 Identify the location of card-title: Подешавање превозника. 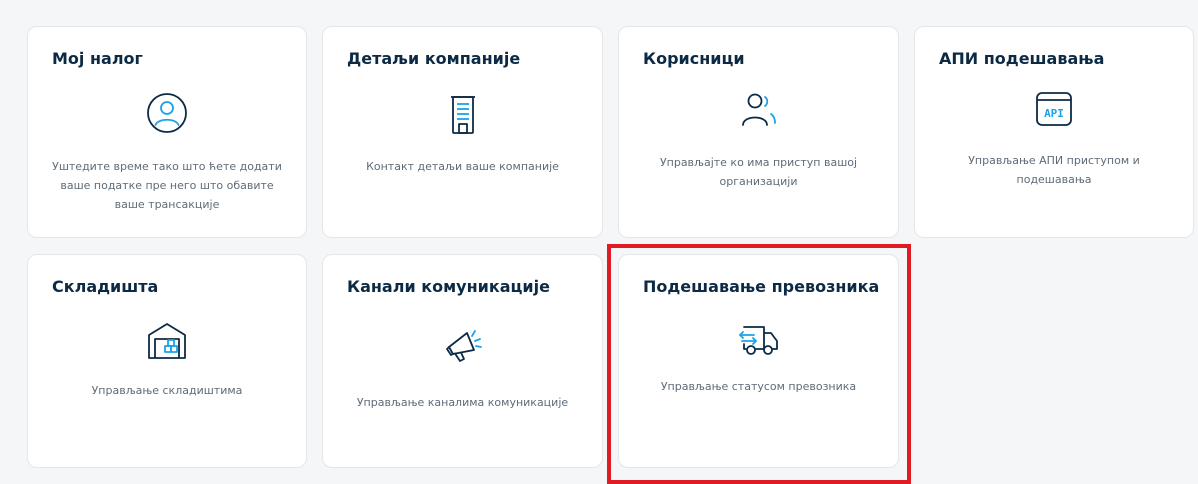
(761, 286).